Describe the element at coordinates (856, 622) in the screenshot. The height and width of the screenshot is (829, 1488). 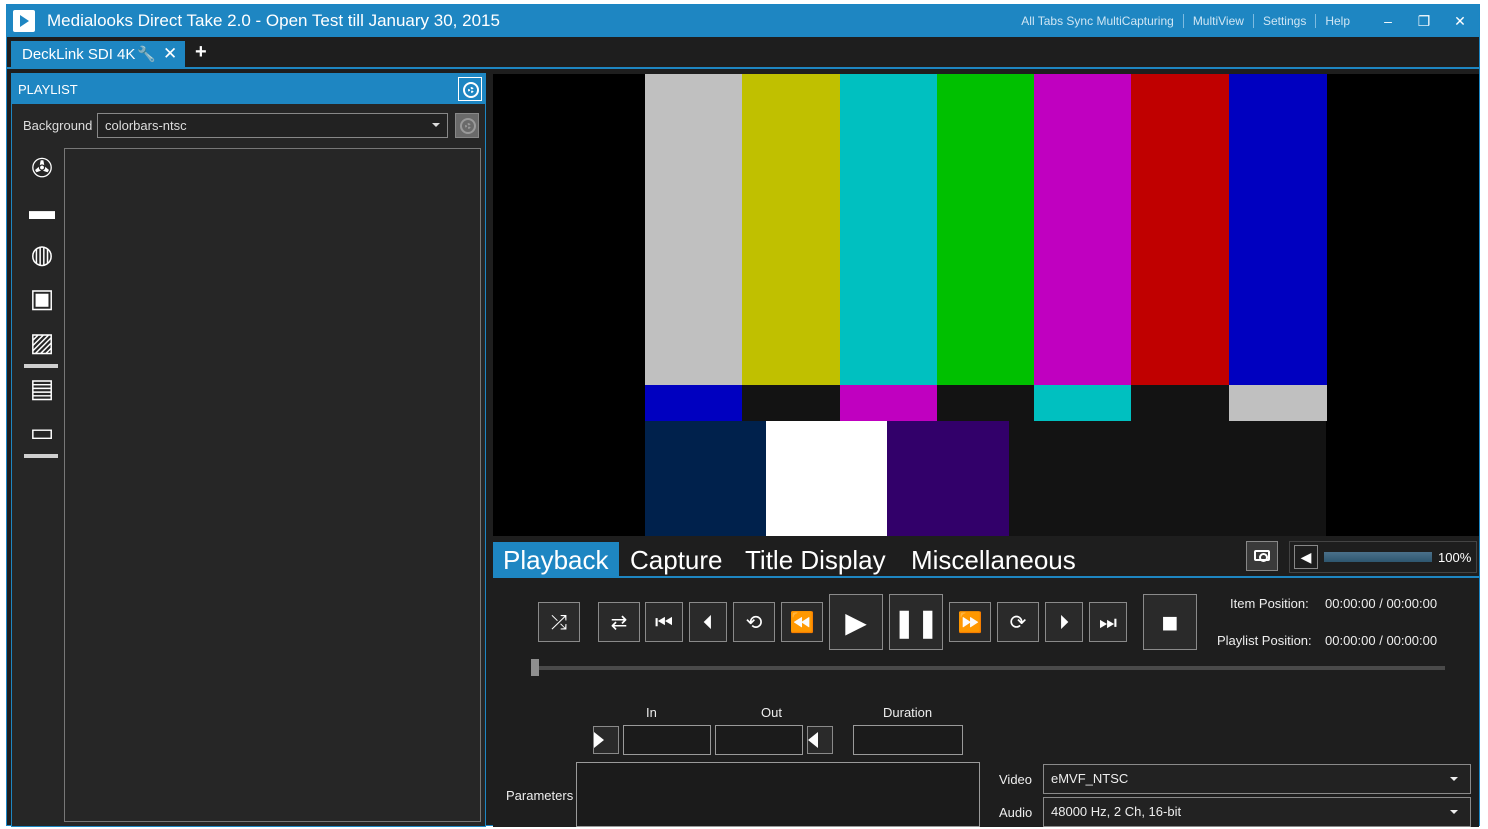
I see `play-button: ▶` at that location.